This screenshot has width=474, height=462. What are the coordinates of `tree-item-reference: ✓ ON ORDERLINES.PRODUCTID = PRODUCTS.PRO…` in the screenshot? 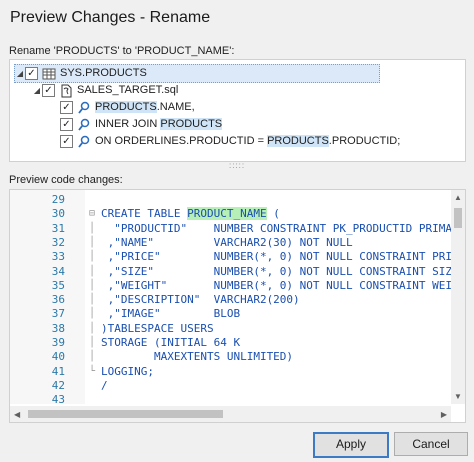 It's located at (230, 141).